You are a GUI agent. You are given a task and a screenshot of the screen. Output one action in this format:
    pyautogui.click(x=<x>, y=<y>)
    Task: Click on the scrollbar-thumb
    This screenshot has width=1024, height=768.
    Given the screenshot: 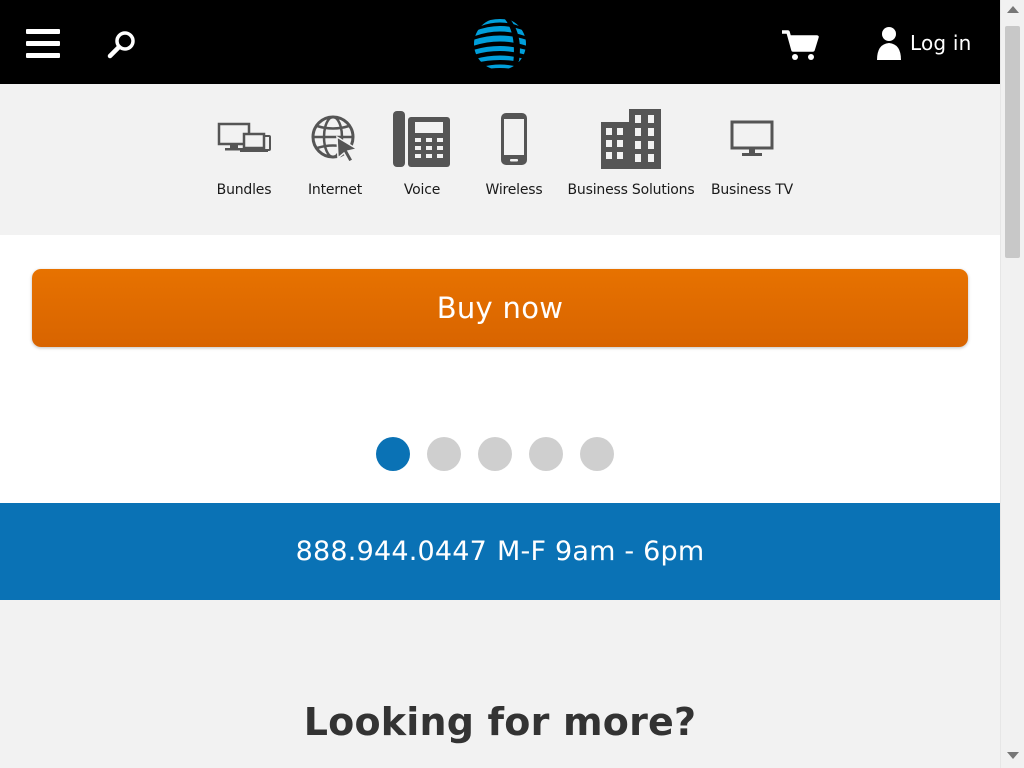 What is the action you would take?
    pyautogui.click(x=1012, y=142)
    